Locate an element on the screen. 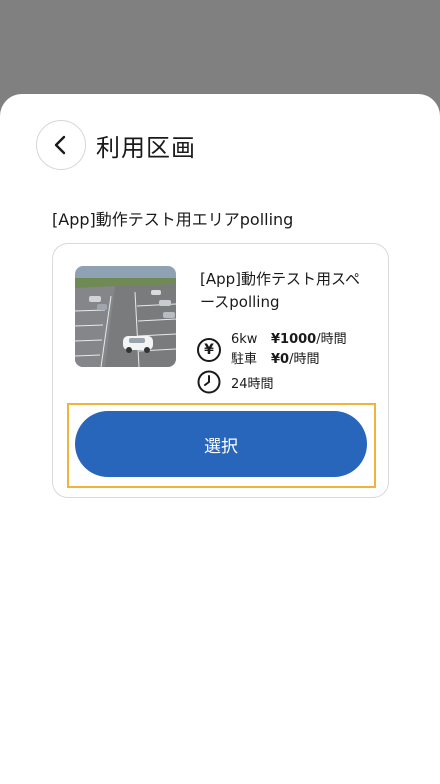  header: 利用区画 is located at coordinates (116, 145).